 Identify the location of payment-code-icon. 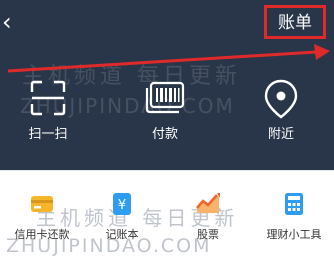
(165, 97).